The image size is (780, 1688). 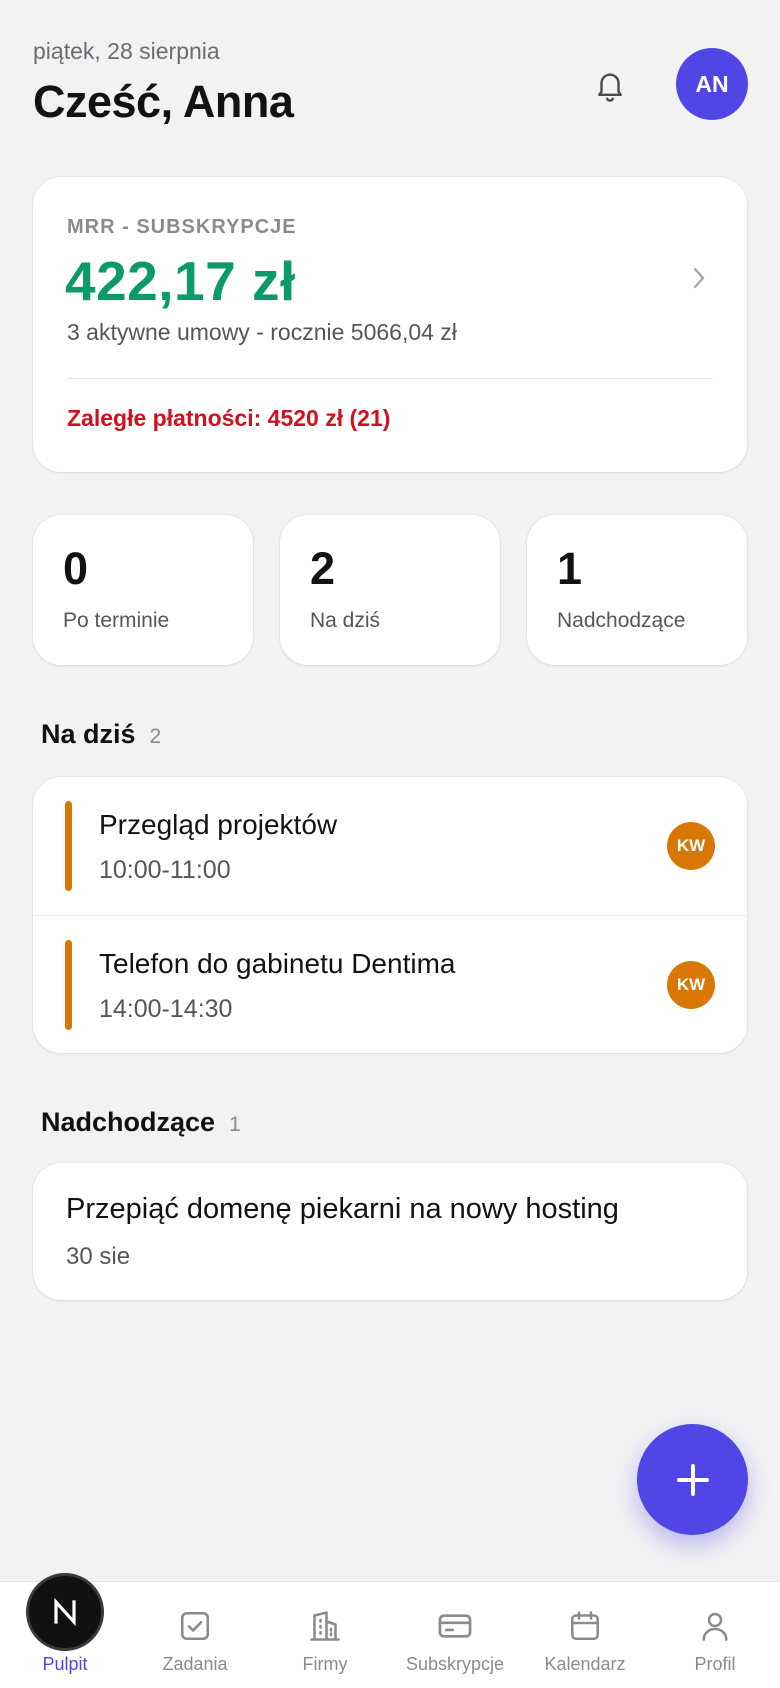 I want to click on tab-label: Kalendarz, so click(x=585, y=1664).